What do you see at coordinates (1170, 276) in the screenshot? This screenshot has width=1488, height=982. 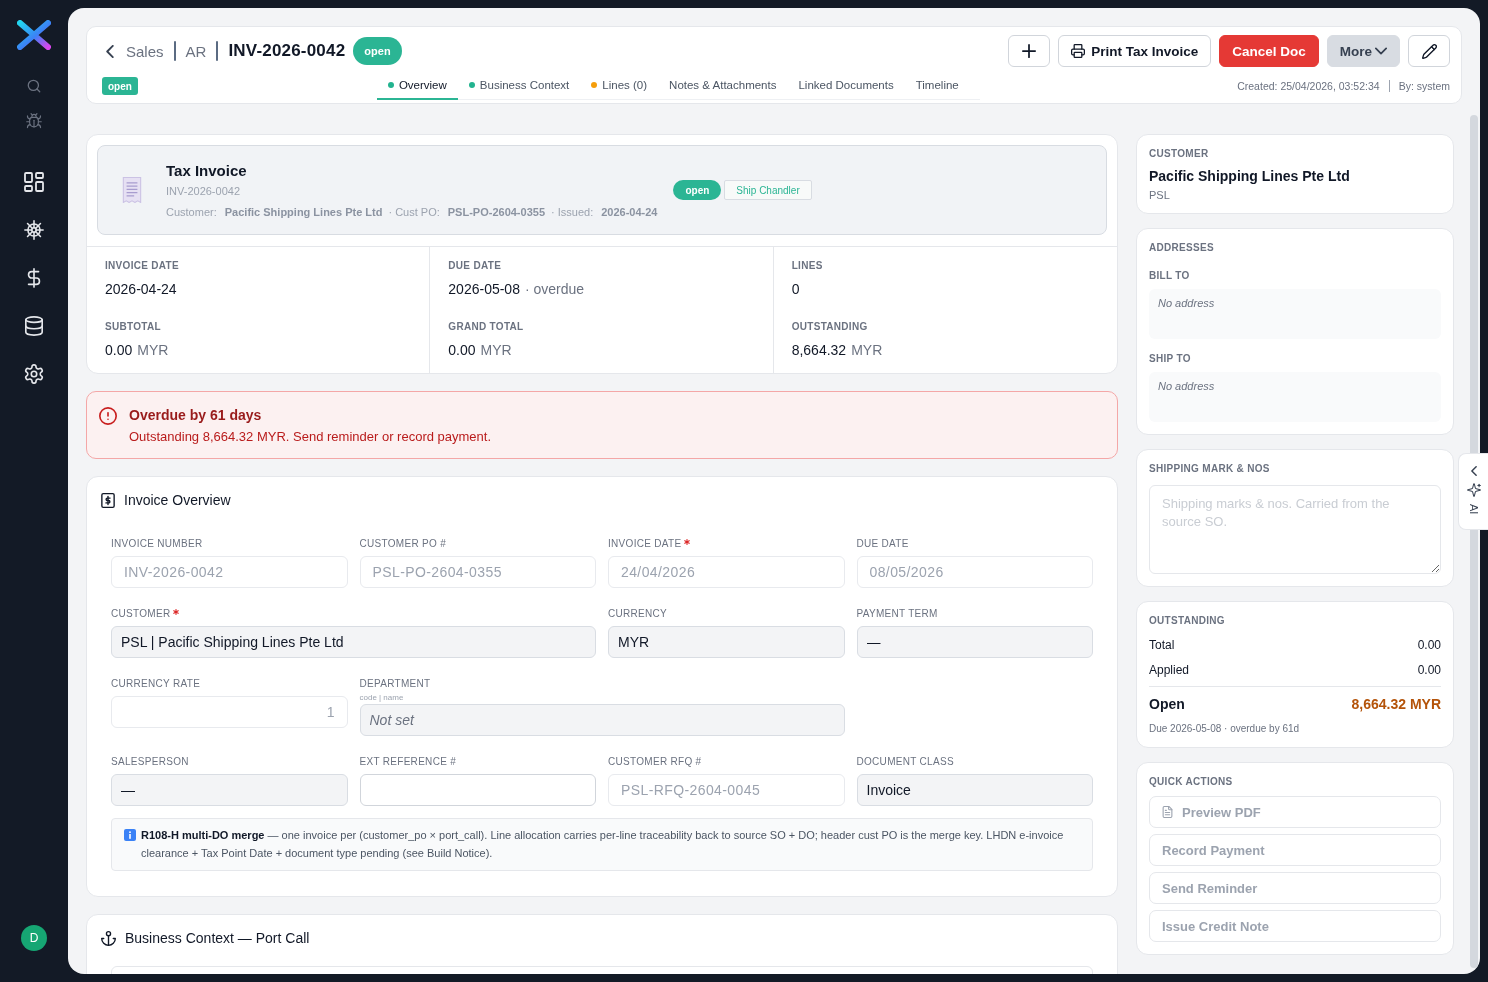 I see `address-label: BILL TO` at bounding box center [1170, 276].